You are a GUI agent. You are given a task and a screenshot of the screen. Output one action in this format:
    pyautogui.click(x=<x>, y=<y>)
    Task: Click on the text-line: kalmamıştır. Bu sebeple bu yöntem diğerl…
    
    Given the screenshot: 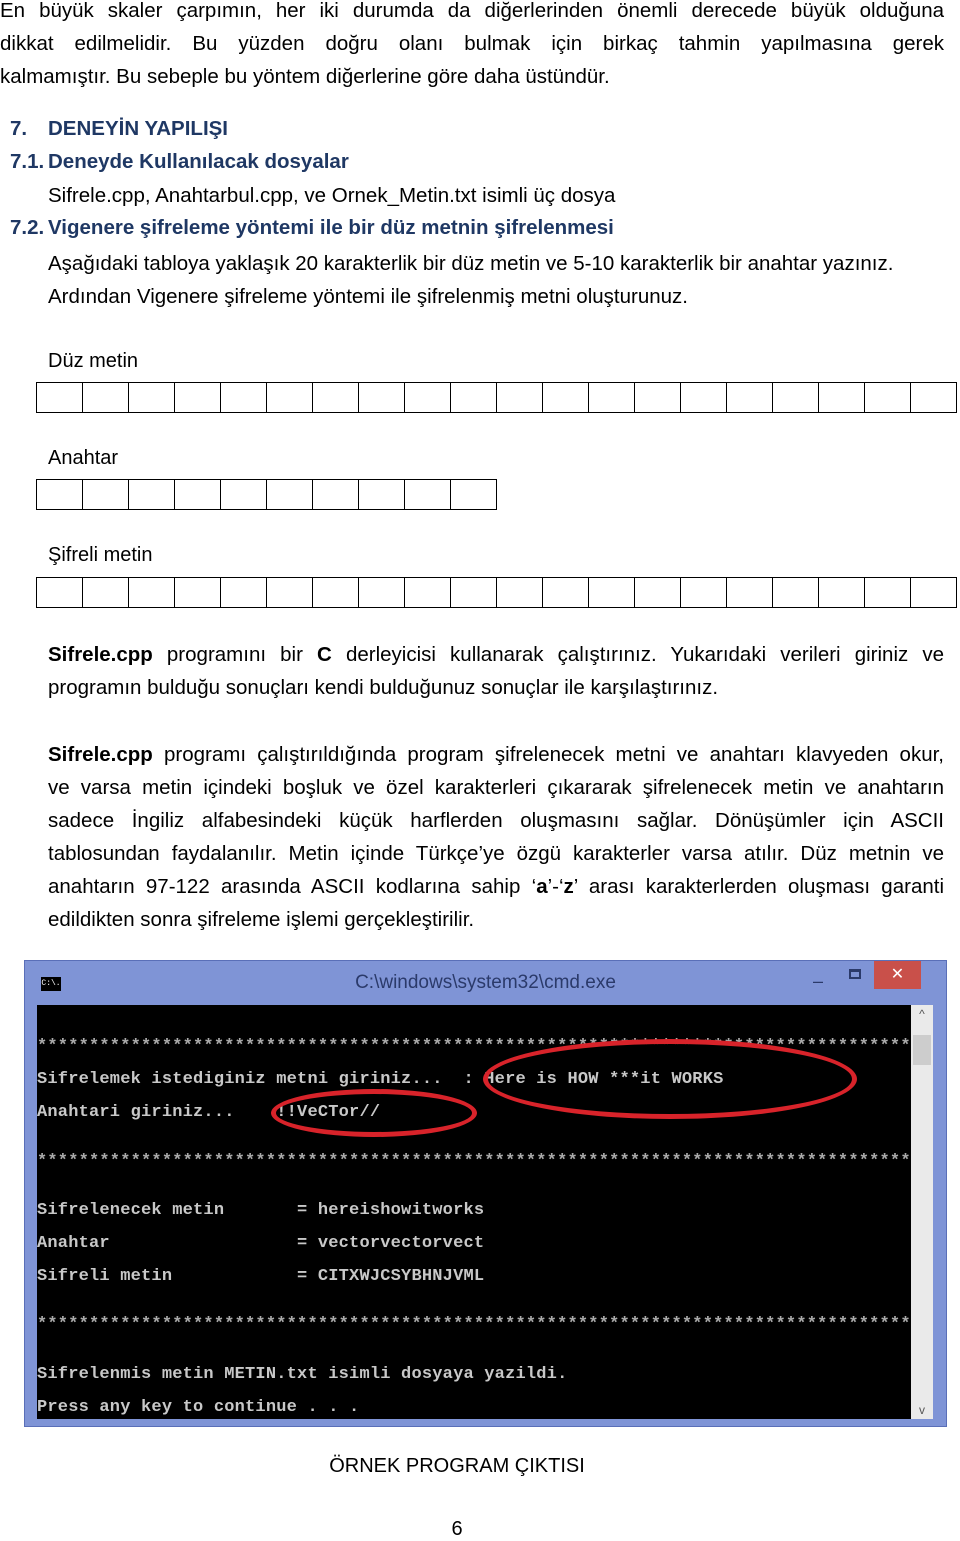 What is the action you would take?
    pyautogui.click(x=305, y=76)
    